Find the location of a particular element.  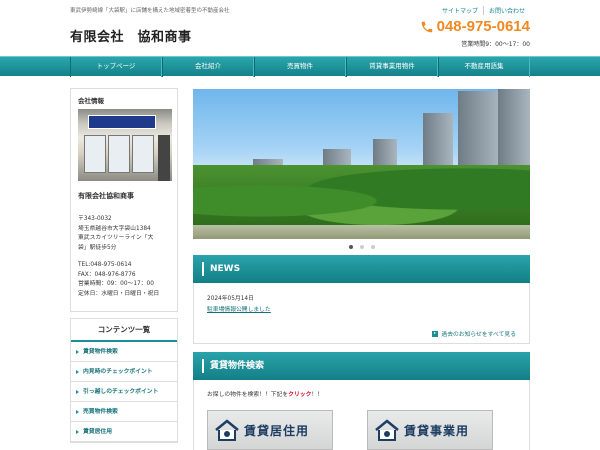

arrow-right-icon is located at coordinates (435, 333).